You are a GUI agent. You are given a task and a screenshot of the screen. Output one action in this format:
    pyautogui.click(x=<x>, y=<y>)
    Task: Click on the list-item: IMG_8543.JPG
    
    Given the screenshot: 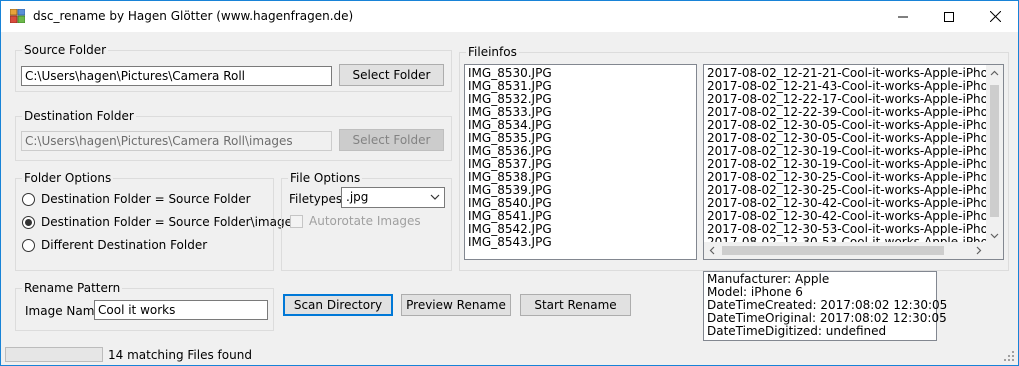 What is the action you would take?
    pyautogui.click(x=580, y=242)
    